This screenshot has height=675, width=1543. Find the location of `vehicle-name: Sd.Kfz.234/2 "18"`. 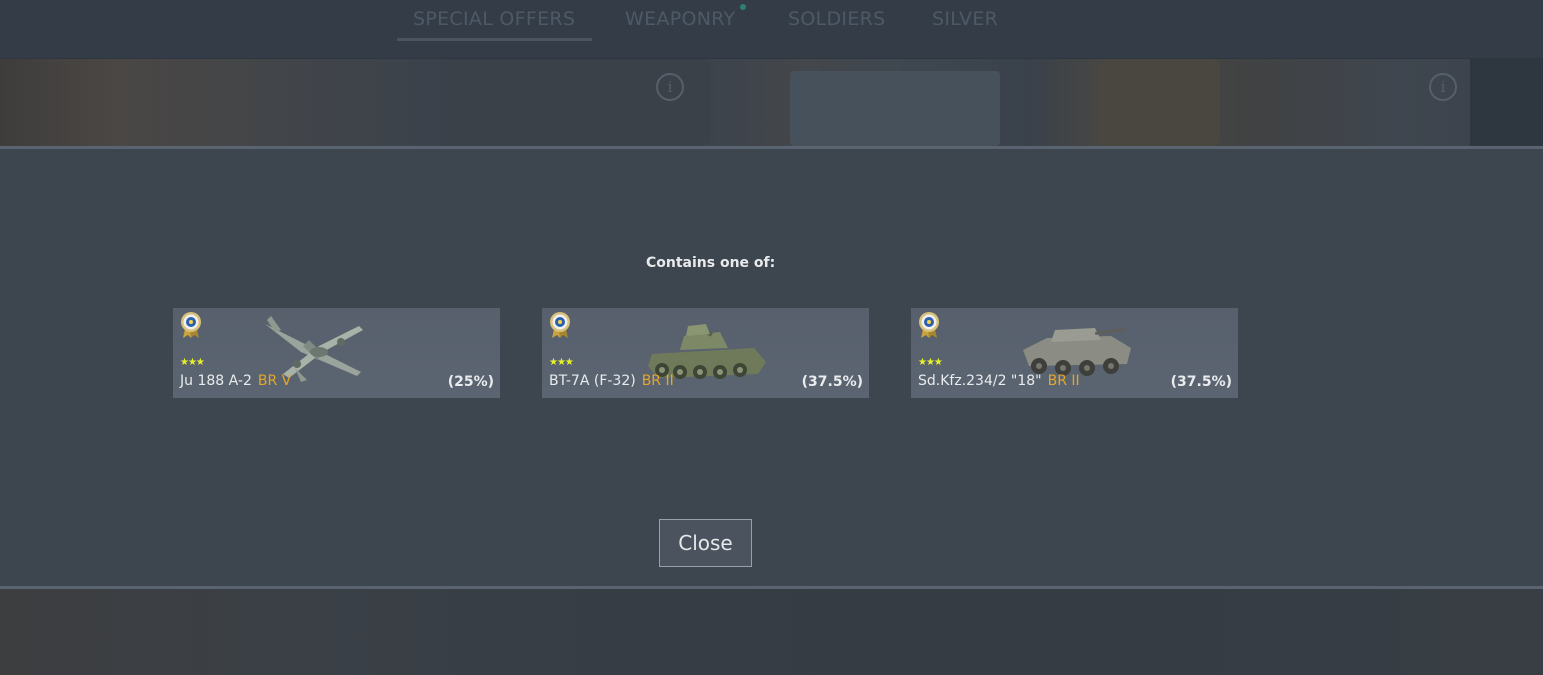

vehicle-name: Sd.Kfz.234/2 "18" is located at coordinates (980, 381).